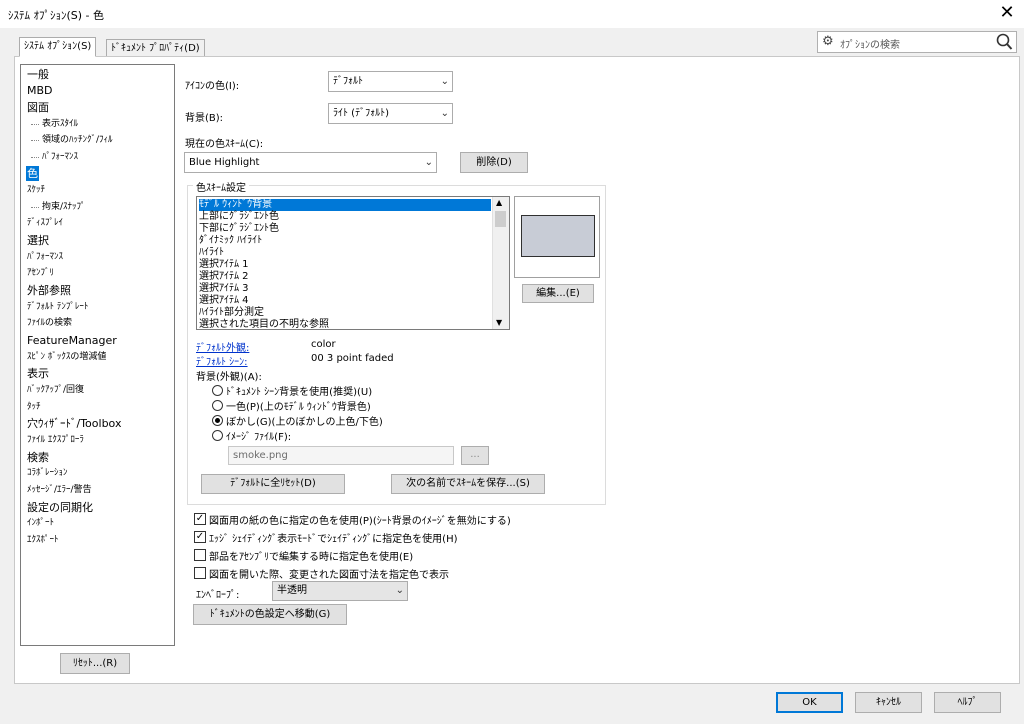 Image resolution: width=1024 pixels, height=724 pixels. Describe the element at coordinates (240, 229) in the screenshot. I see `list-item: 下部にｸﾞﾗｼﾞｴﾝﾄ色` at that location.